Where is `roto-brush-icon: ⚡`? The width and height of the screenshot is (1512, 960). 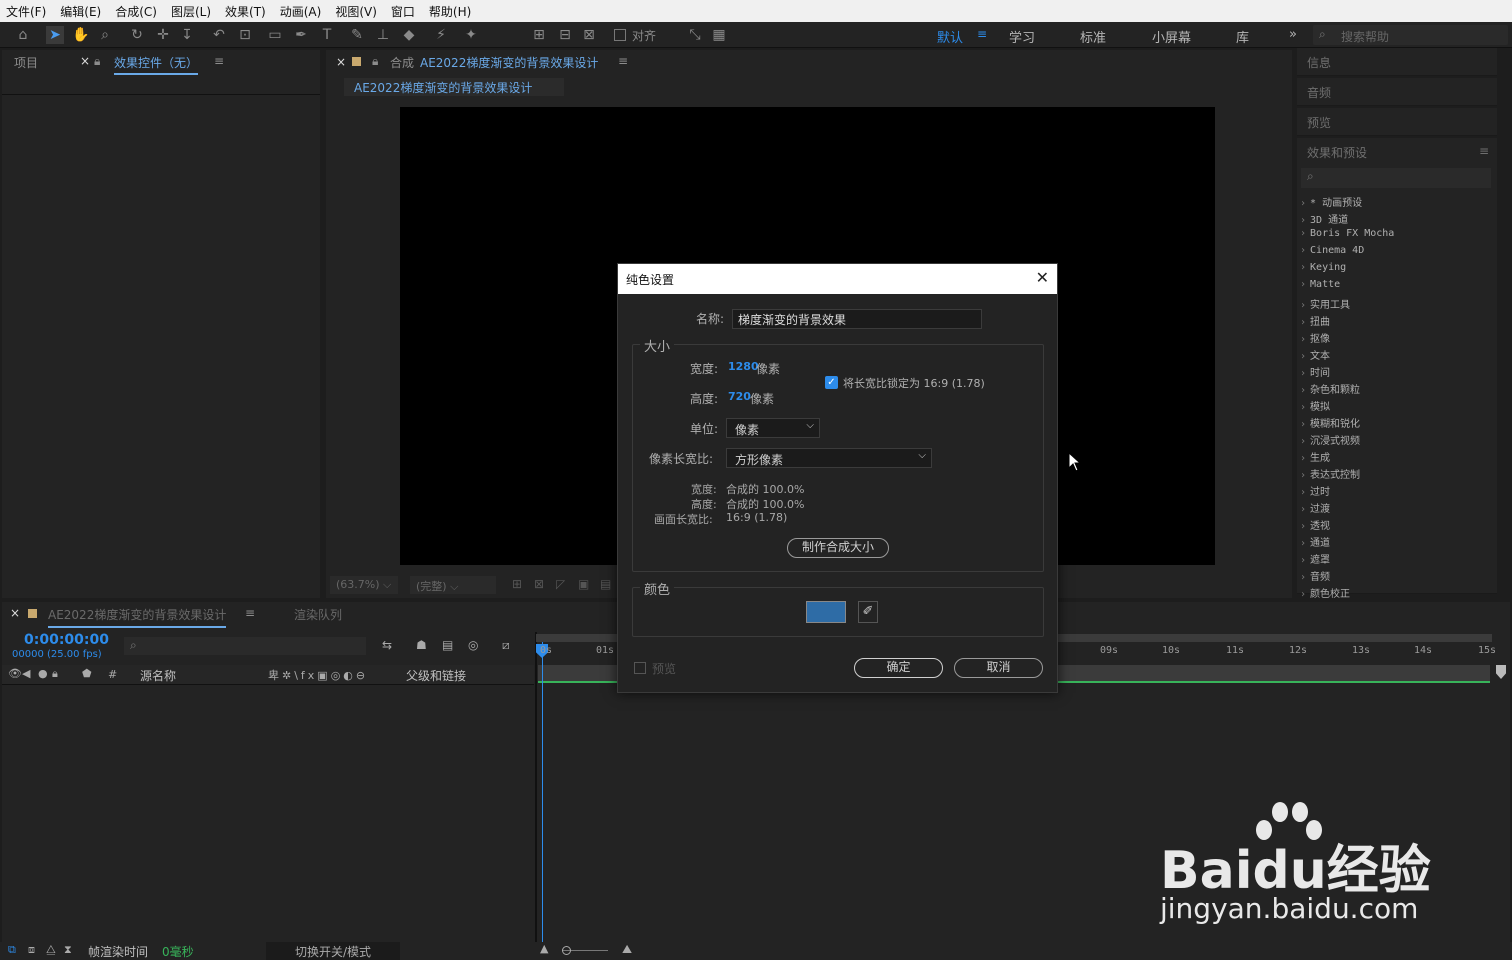 roto-brush-icon: ⚡ is located at coordinates (441, 35).